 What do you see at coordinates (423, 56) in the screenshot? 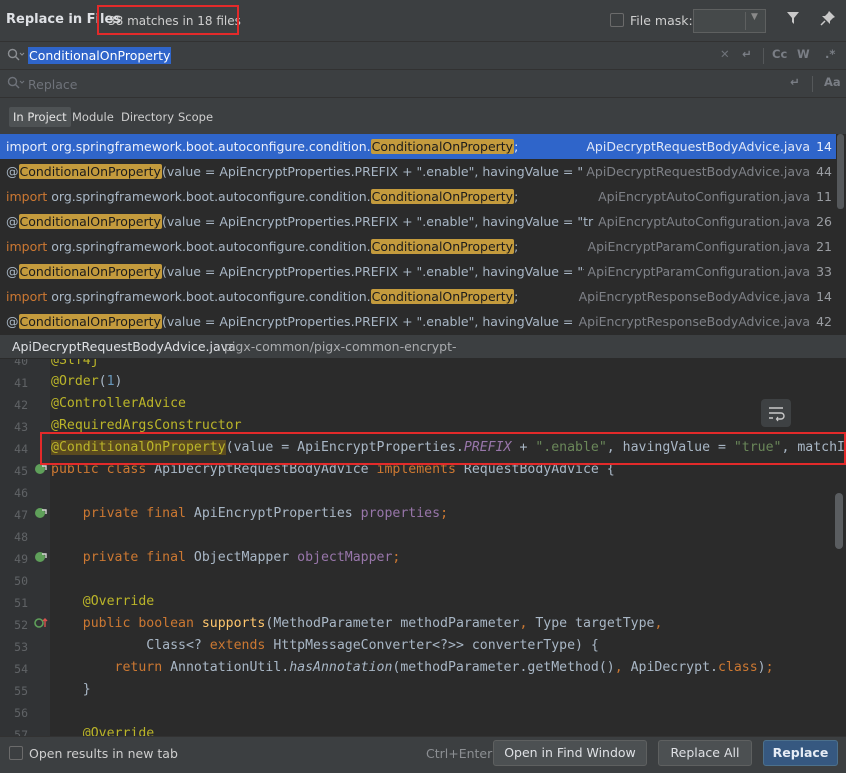
I see `search-row: ConditionalOnProperty ✕ ↵ Cc W .*` at bounding box center [423, 56].